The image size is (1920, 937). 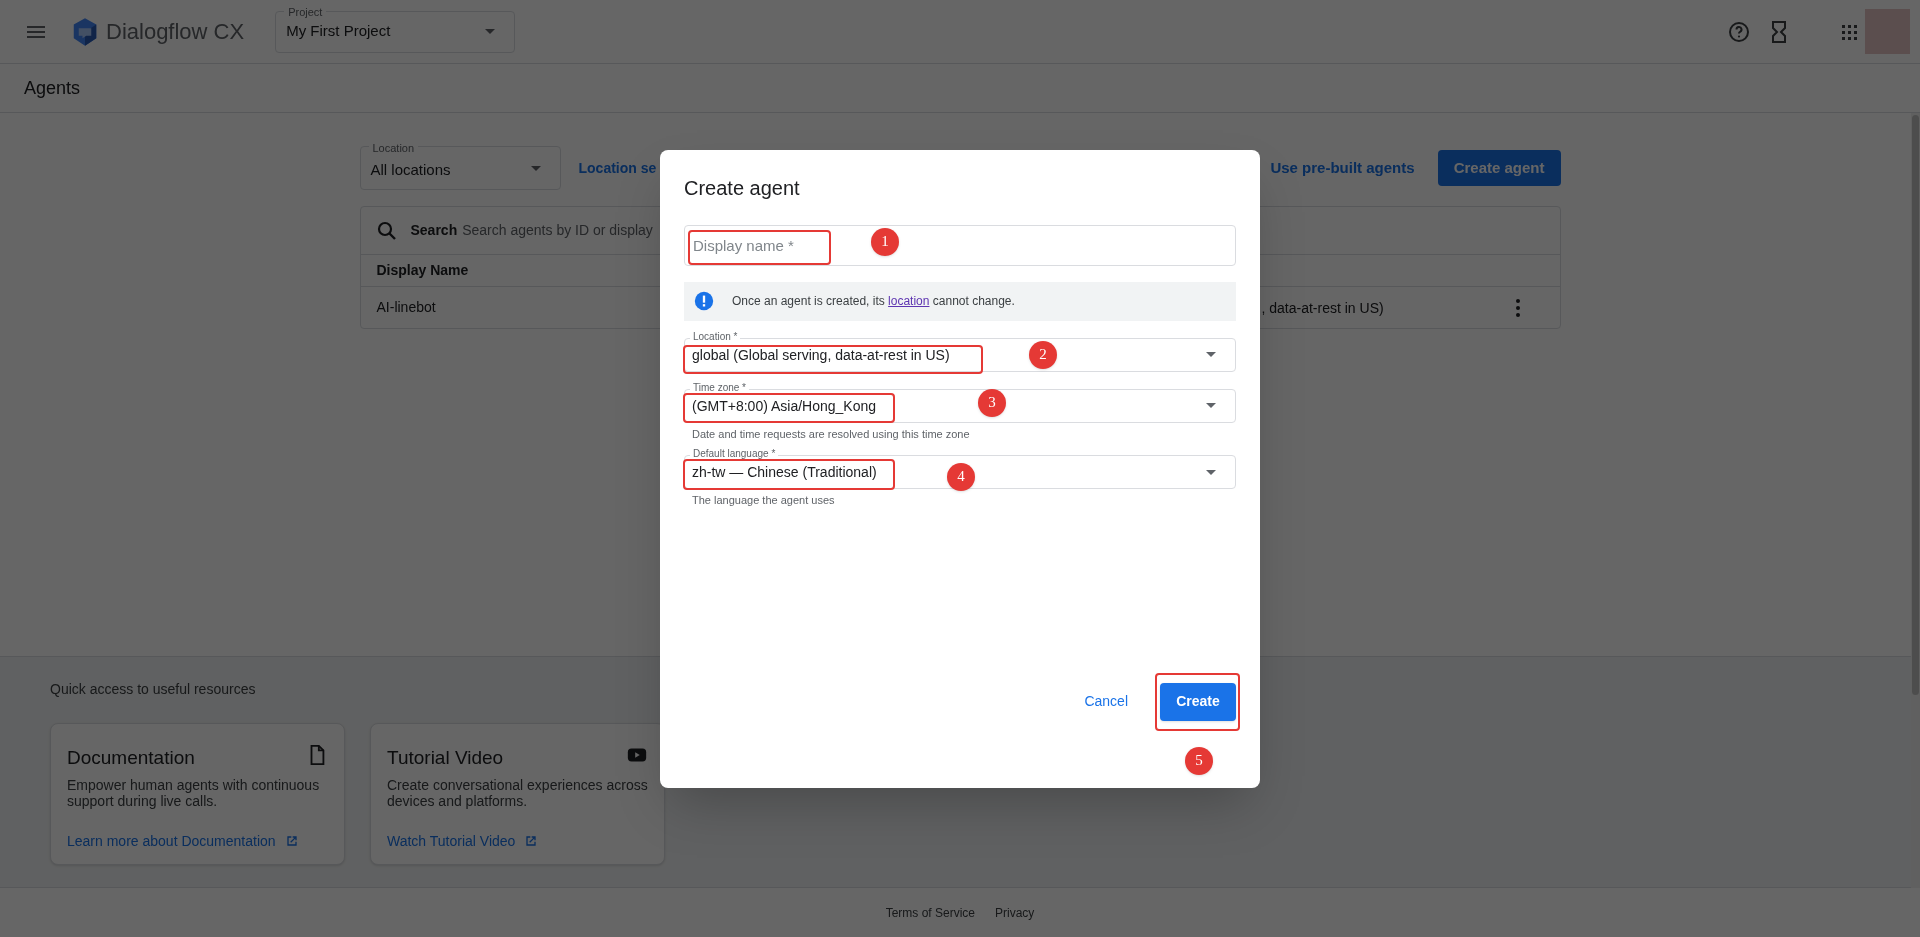 I want to click on card-description: Empower human agents with continuous support during live calls., so click(x=194, y=792).